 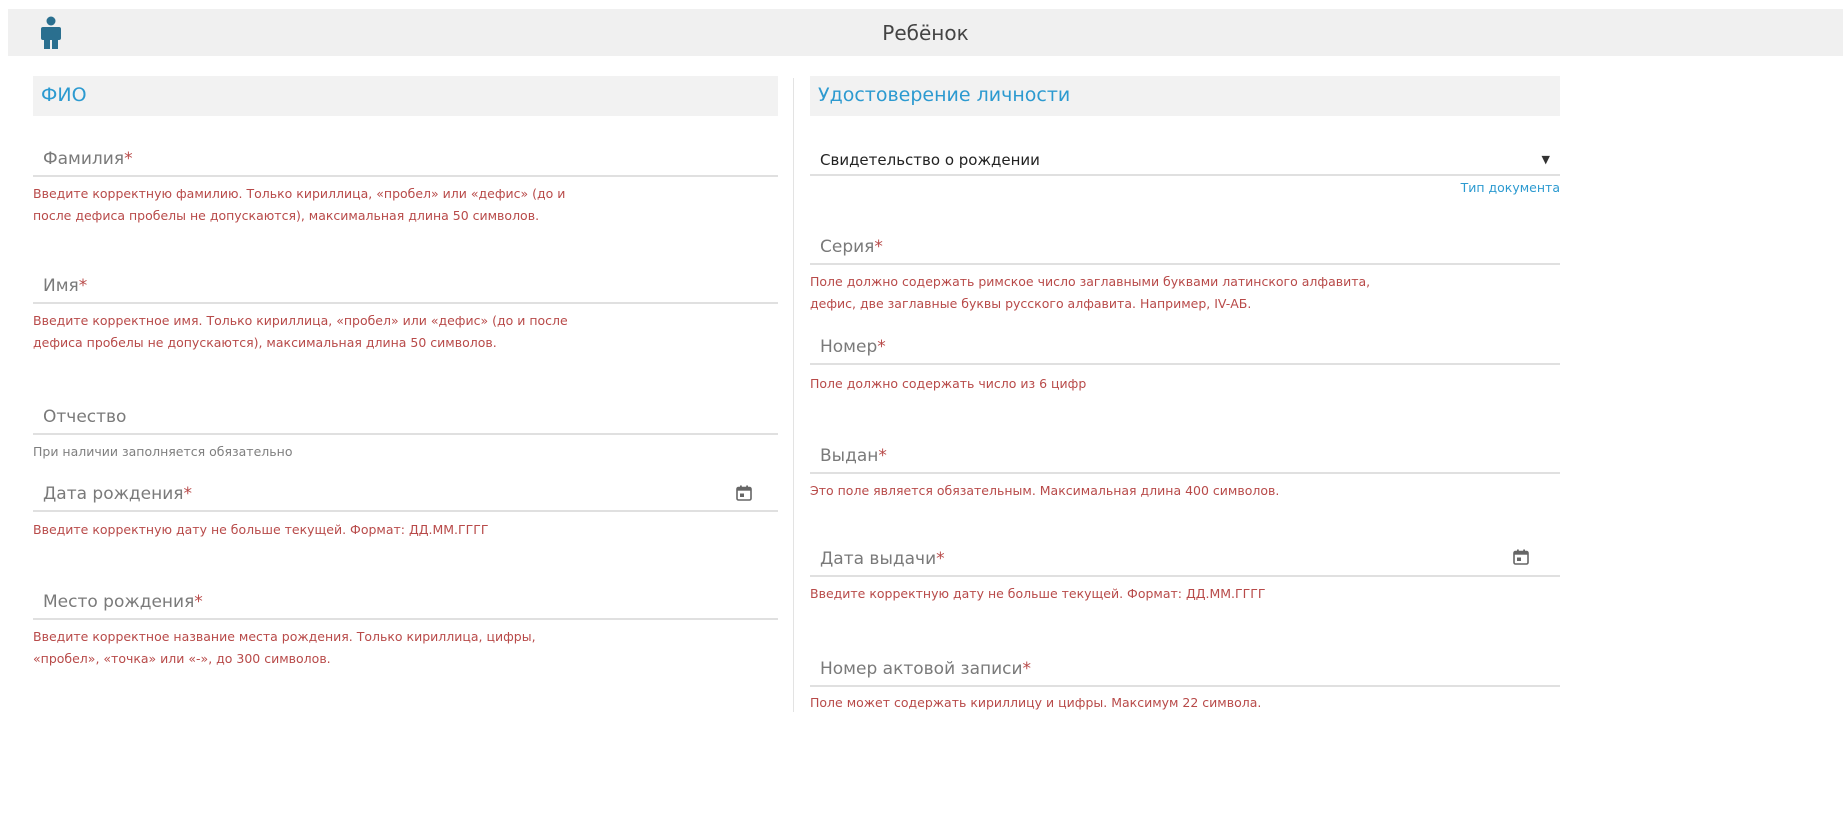 What do you see at coordinates (405, 498) in the screenshot?
I see `birth-date-field: Дата рождения*` at bounding box center [405, 498].